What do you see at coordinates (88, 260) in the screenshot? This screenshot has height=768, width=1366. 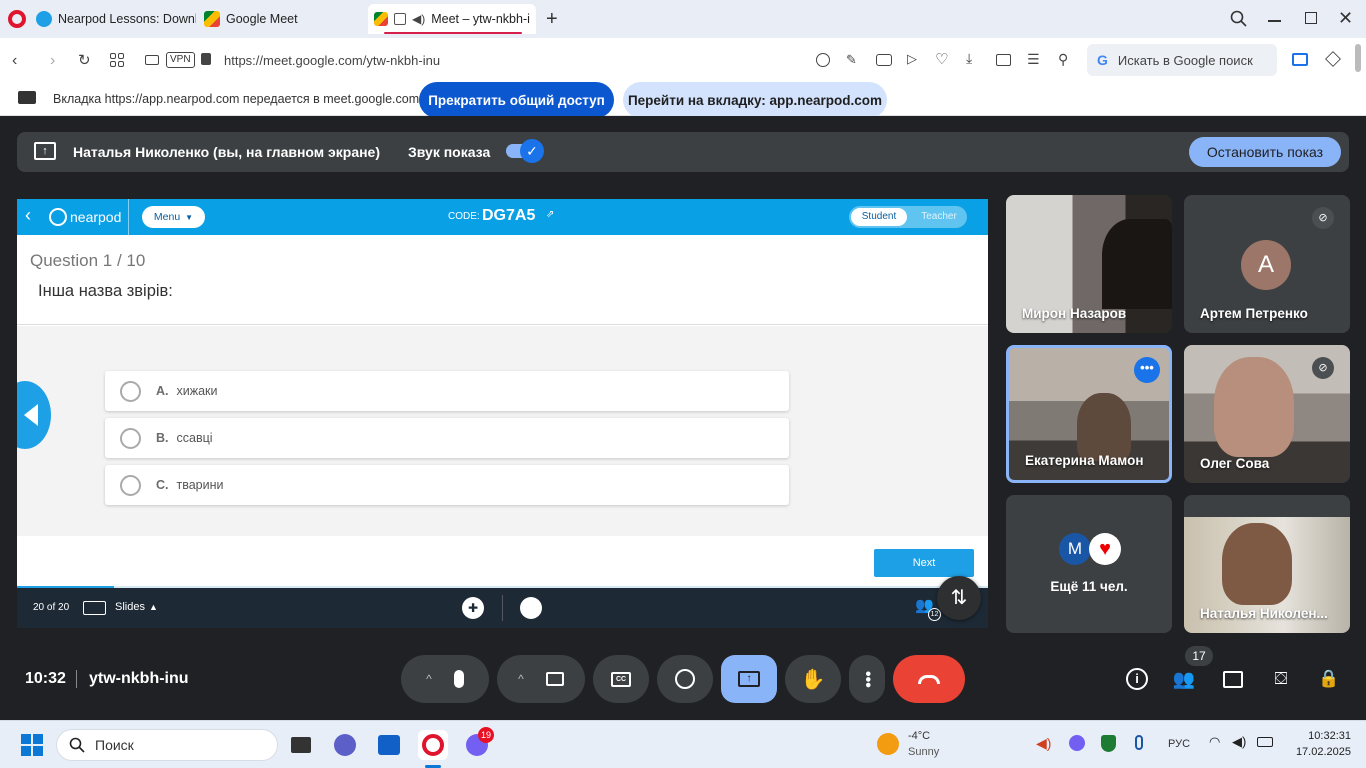 I see `question-number: Question 1 / 10` at bounding box center [88, 260].